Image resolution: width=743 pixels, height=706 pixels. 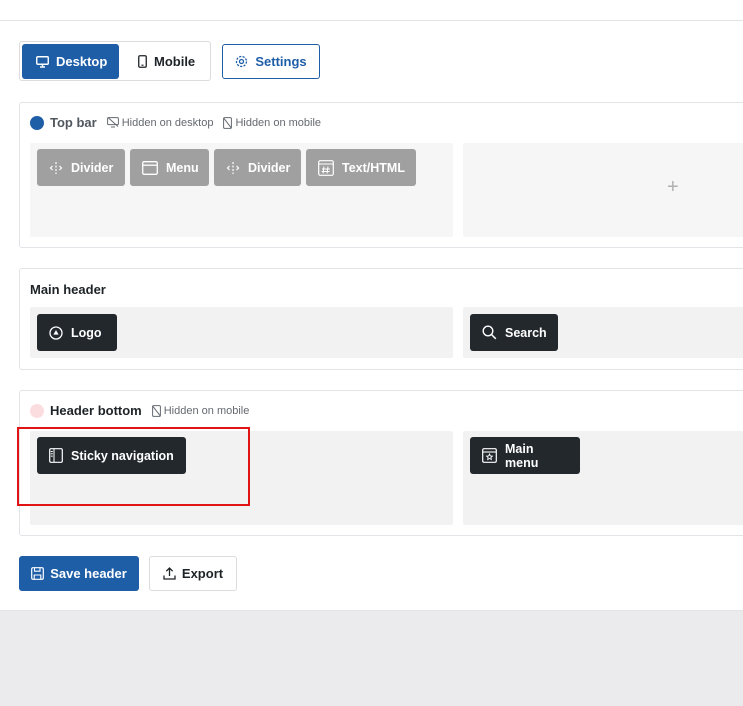 I want to click on main-header-section: Main header Logo Search, so click(x=381, y=319).